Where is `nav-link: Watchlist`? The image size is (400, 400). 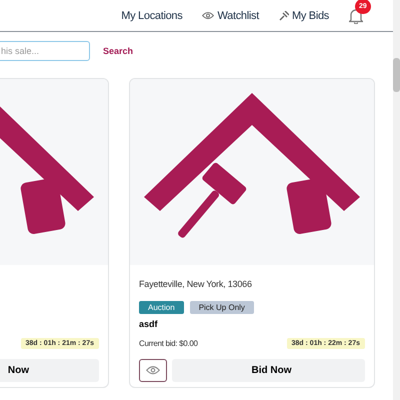 nav-link: Watchlist is located at coordinates (230, 16).